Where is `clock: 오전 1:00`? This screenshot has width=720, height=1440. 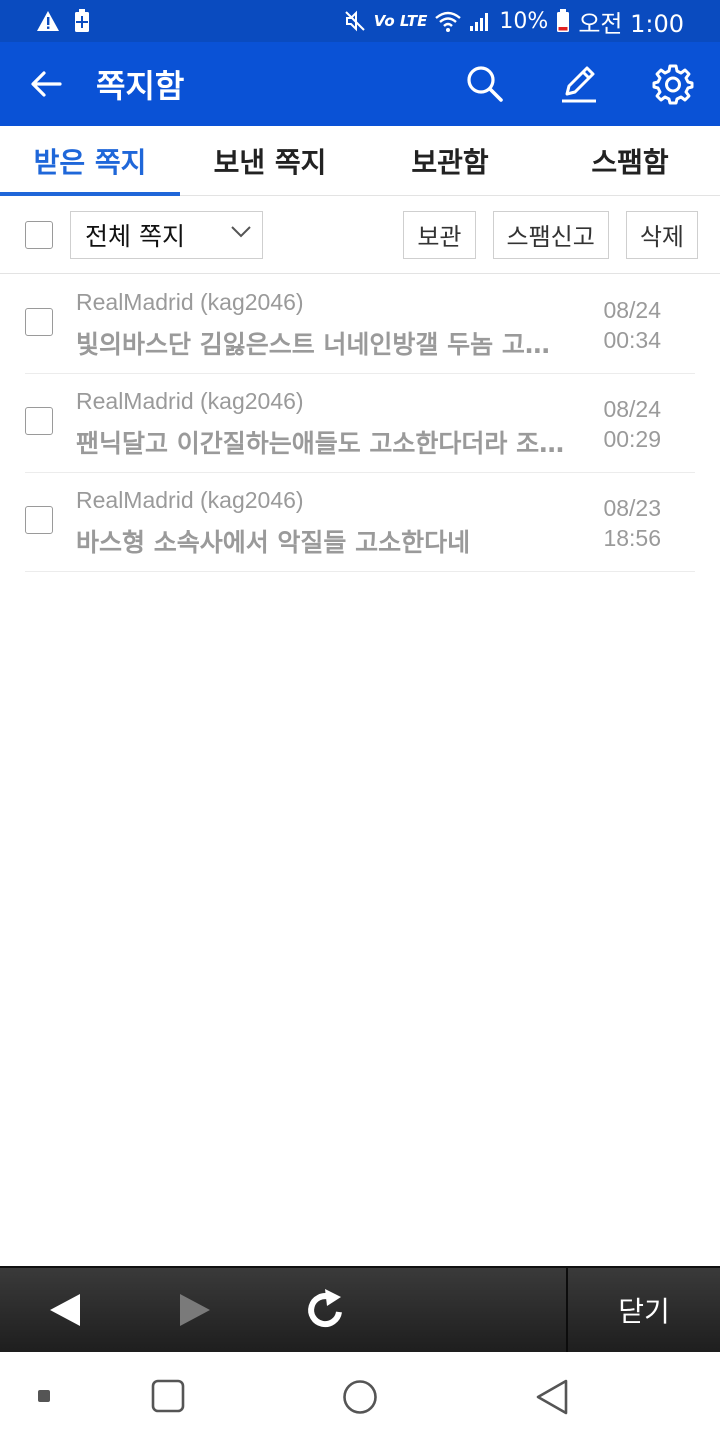 clock: 오전 1:00 is located at coordinates (631, 23).